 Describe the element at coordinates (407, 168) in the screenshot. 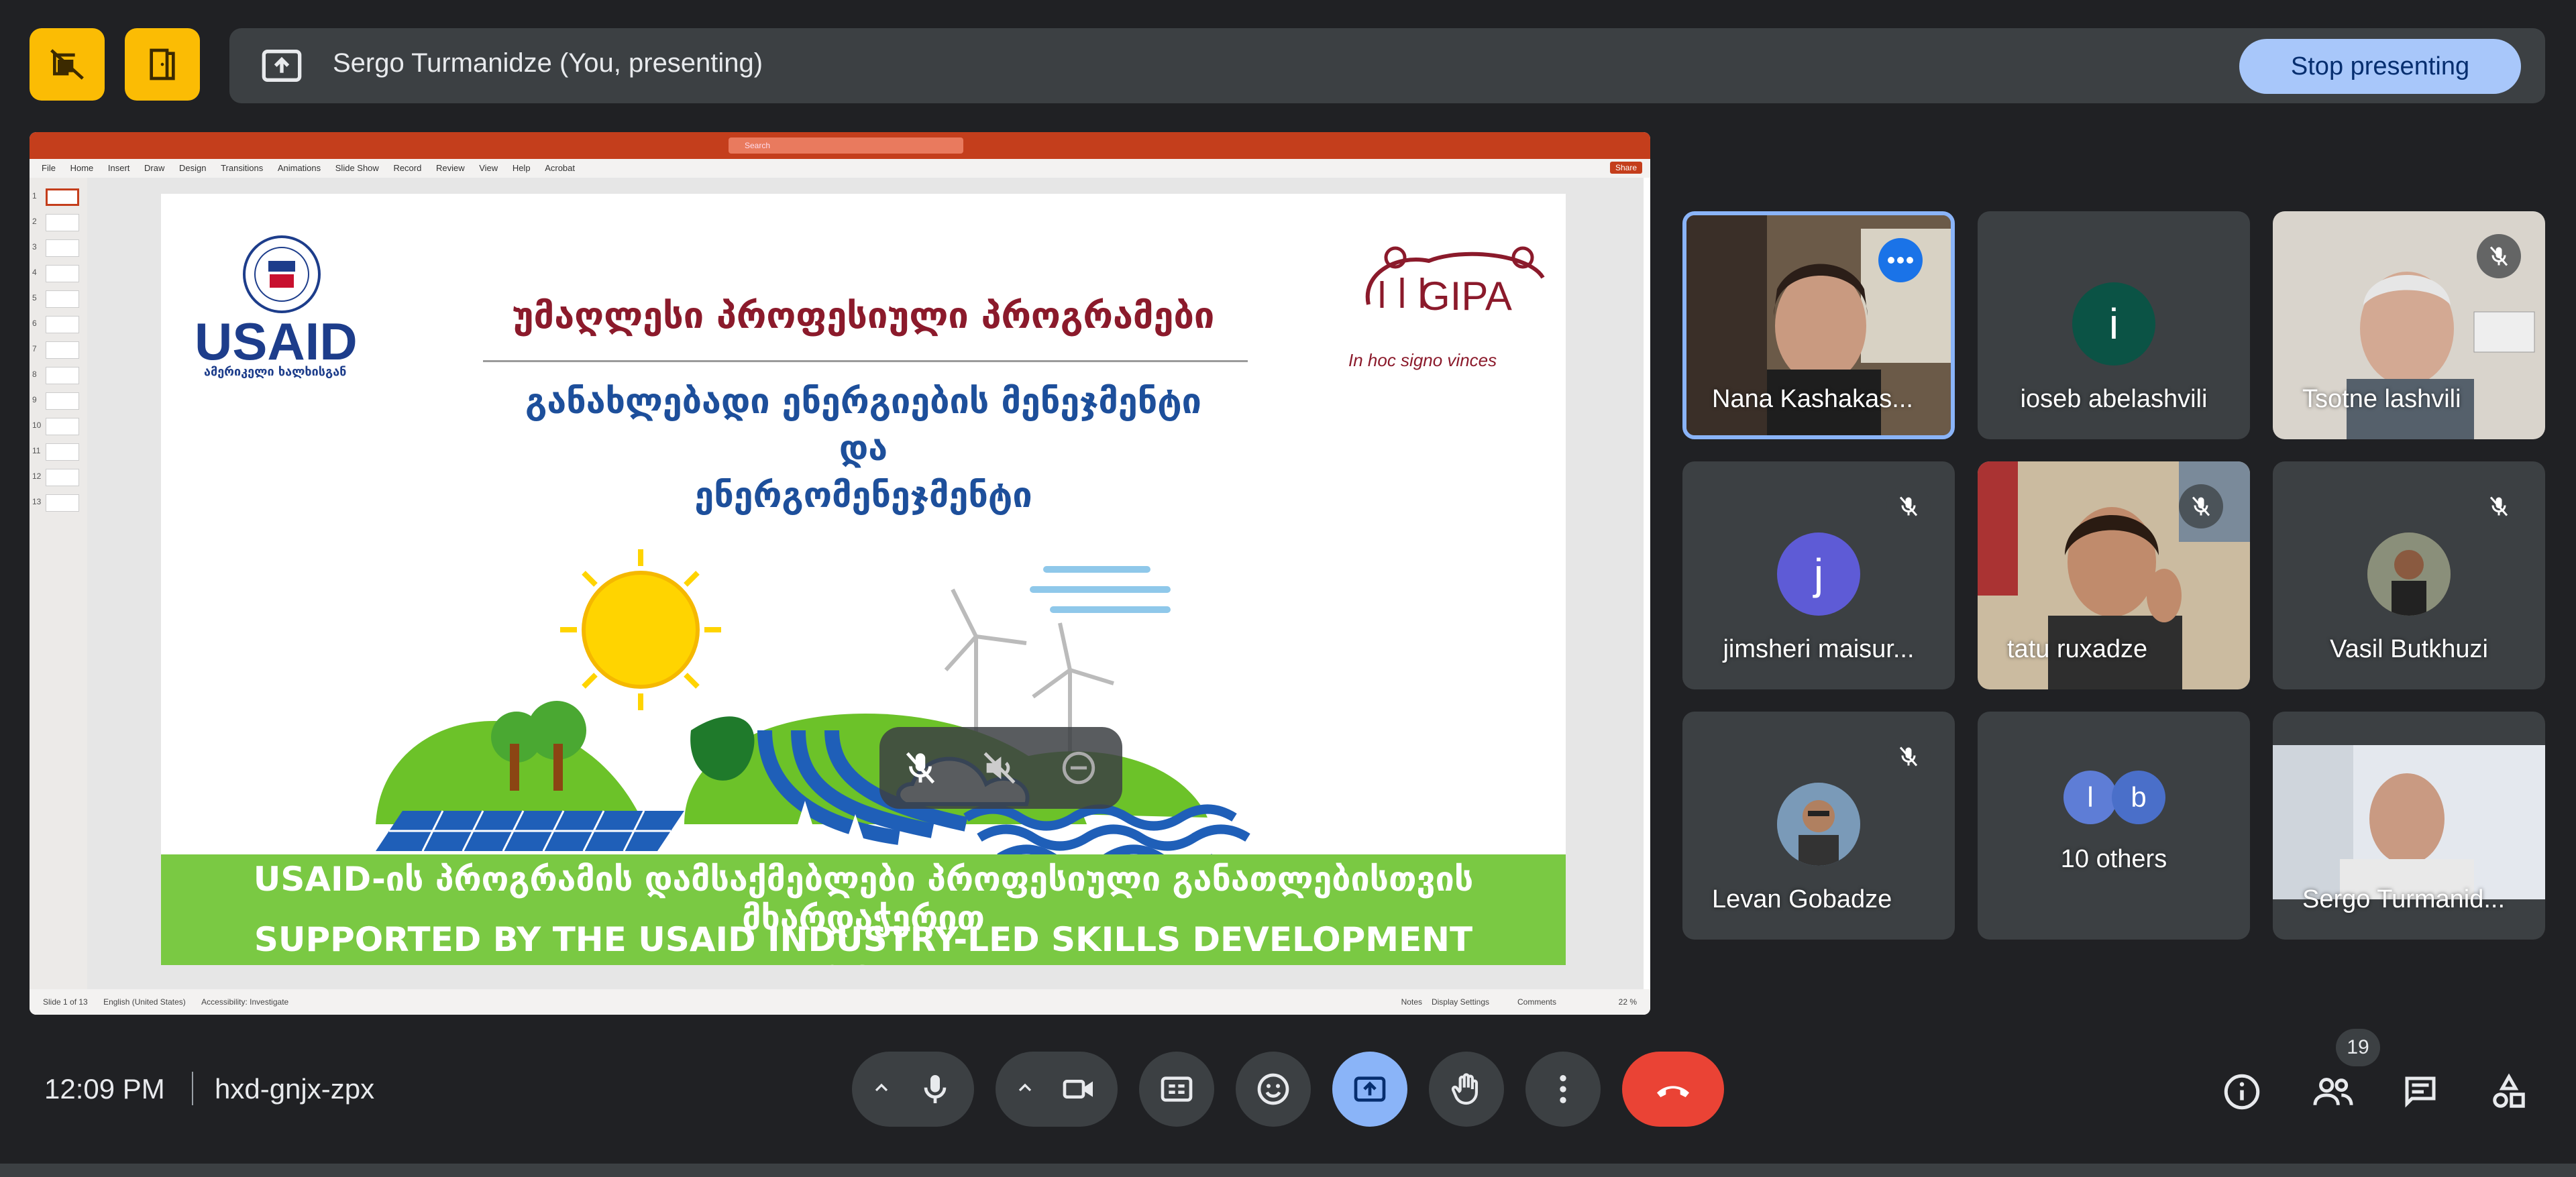

I see `menu-record: Record` at that location.